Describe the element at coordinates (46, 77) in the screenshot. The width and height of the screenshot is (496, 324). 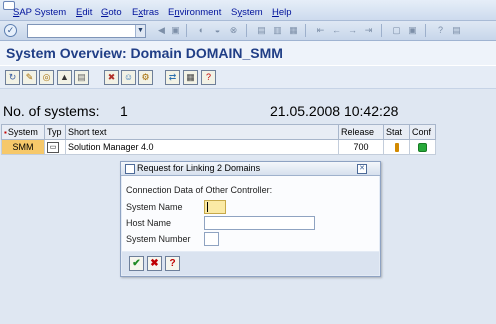
I see `display-icon: ◎` at that location.